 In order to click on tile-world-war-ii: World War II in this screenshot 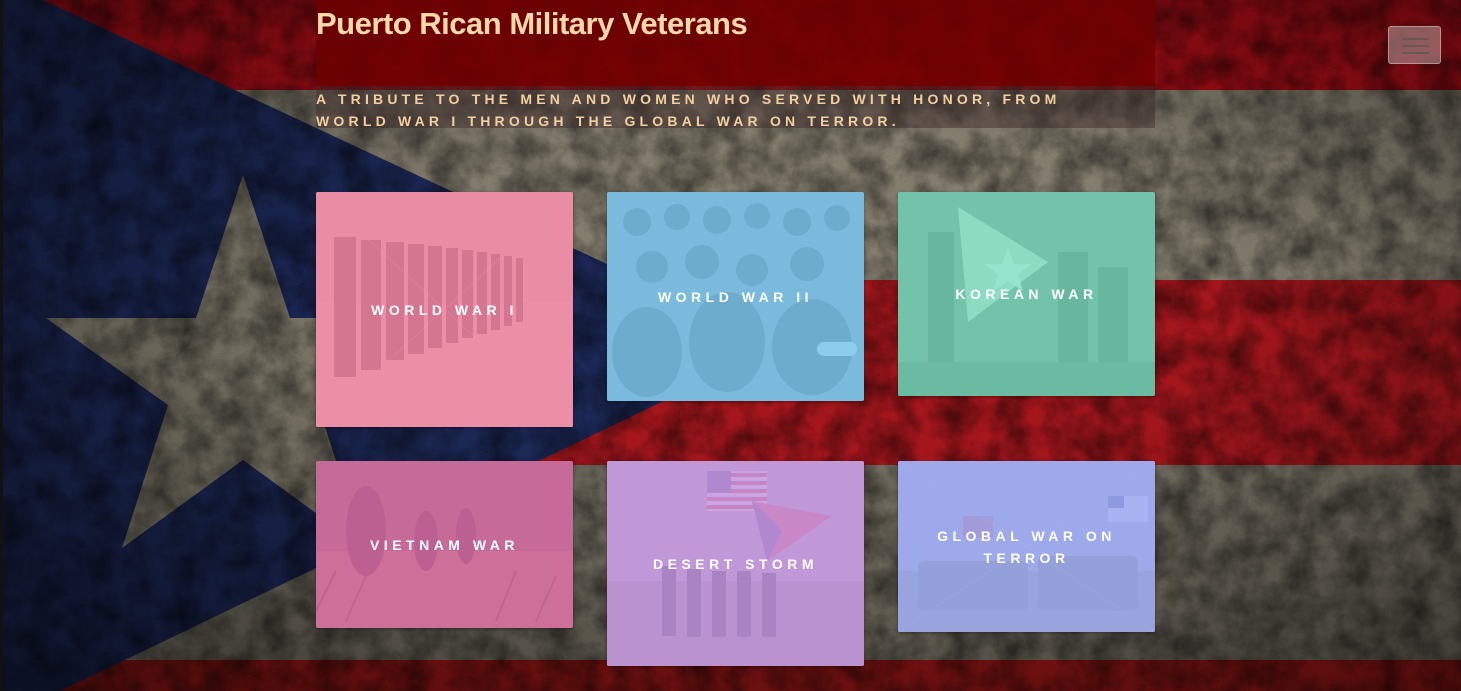, I will do `click(735, 296)`.